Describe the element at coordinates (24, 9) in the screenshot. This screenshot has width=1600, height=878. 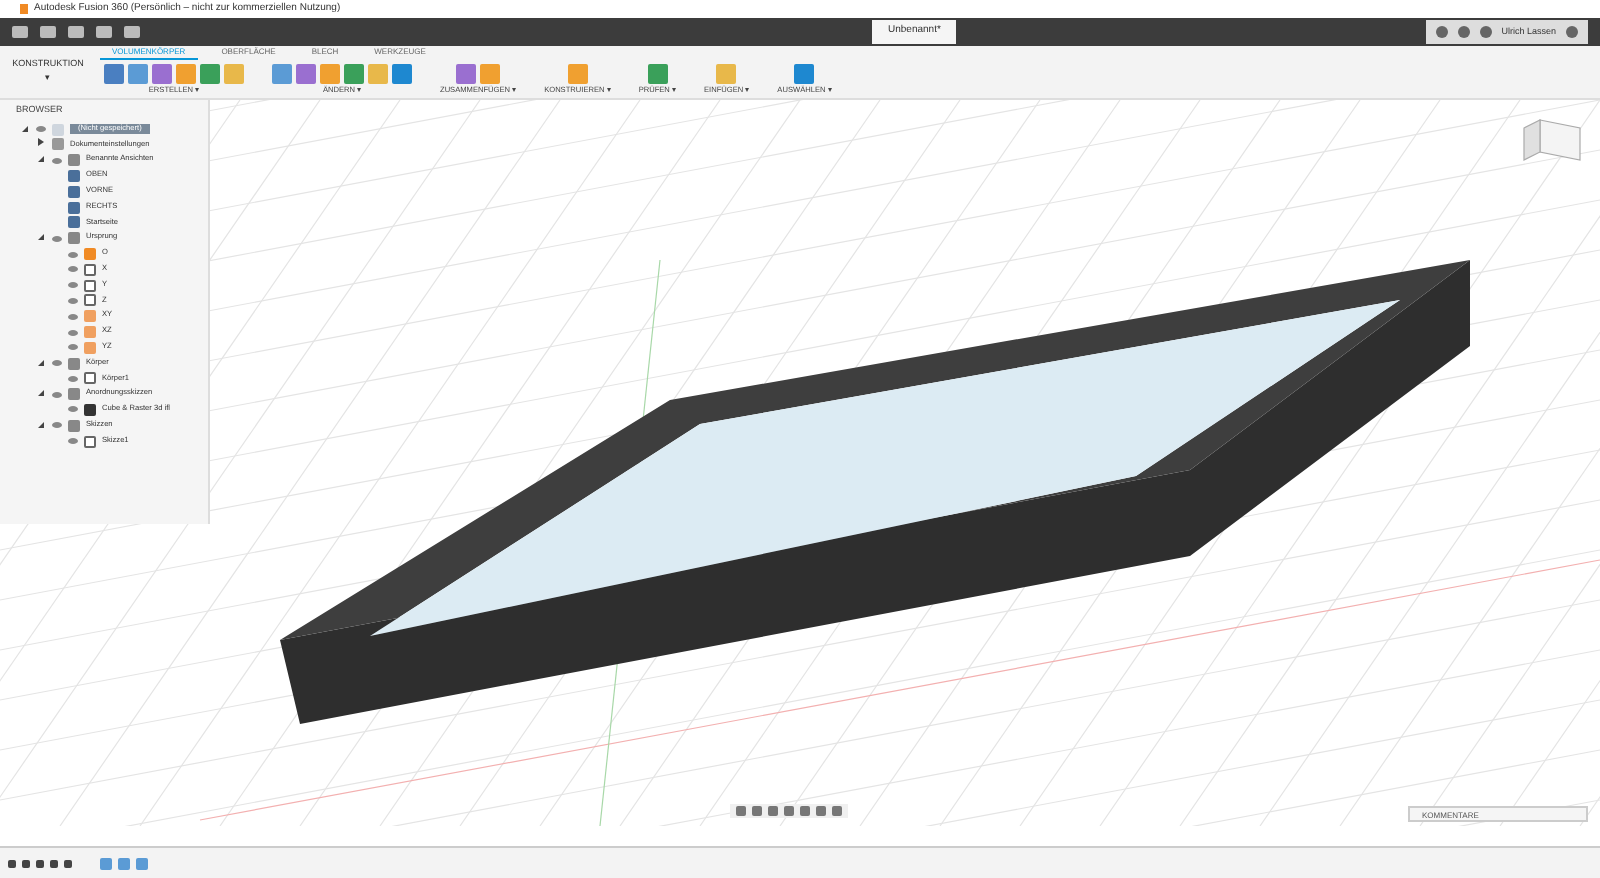
I see `app-icon` at that location.